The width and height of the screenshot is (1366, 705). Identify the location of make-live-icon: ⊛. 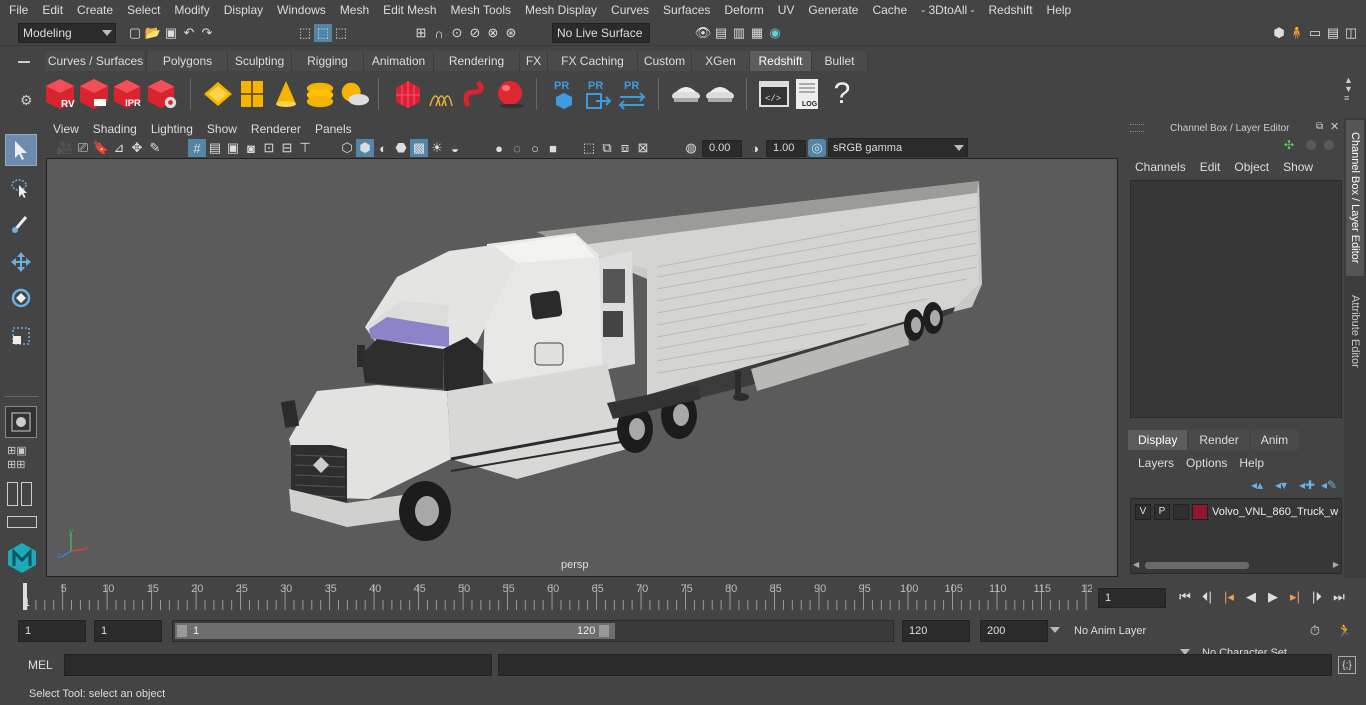
(511, 33).